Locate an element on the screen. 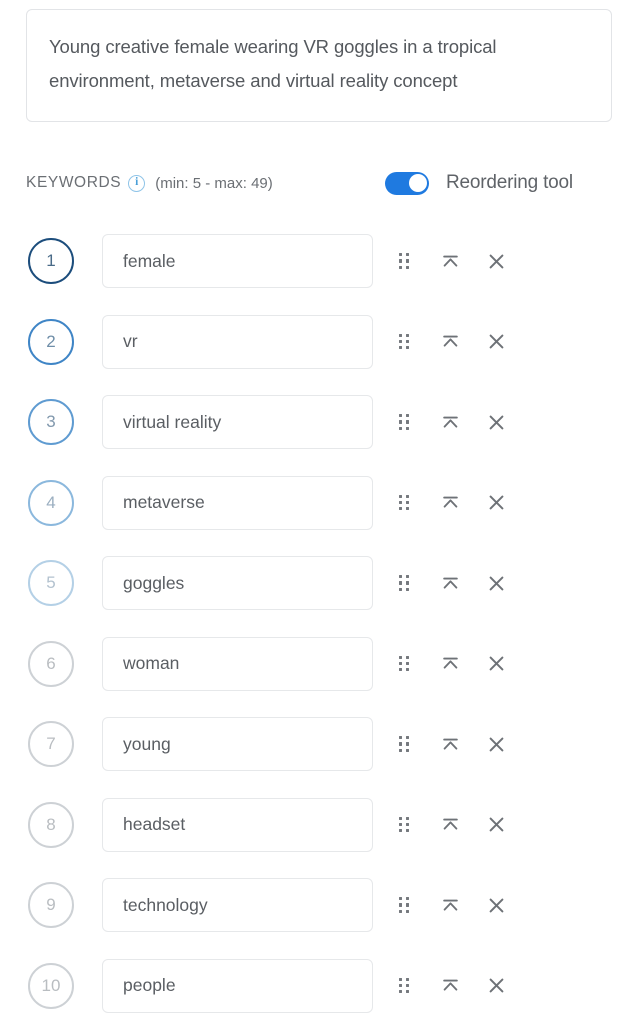  keyword-row-8: 8 headset is located at coordinates (318, 833).